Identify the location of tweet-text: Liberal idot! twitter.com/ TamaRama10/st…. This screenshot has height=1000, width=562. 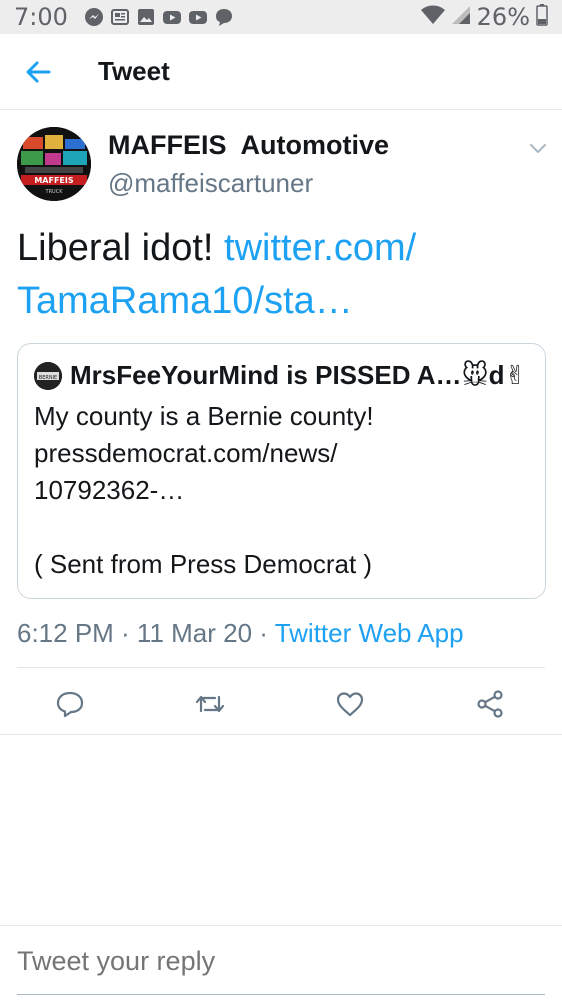
(282, 275).